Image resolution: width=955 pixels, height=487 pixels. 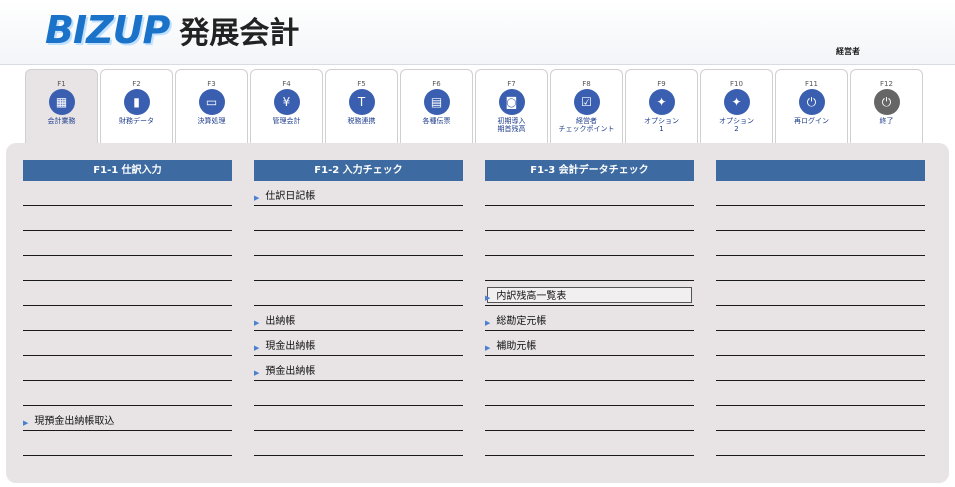 I want to click on menu-item-label: 補助元帳, so click(x=516, y=346).